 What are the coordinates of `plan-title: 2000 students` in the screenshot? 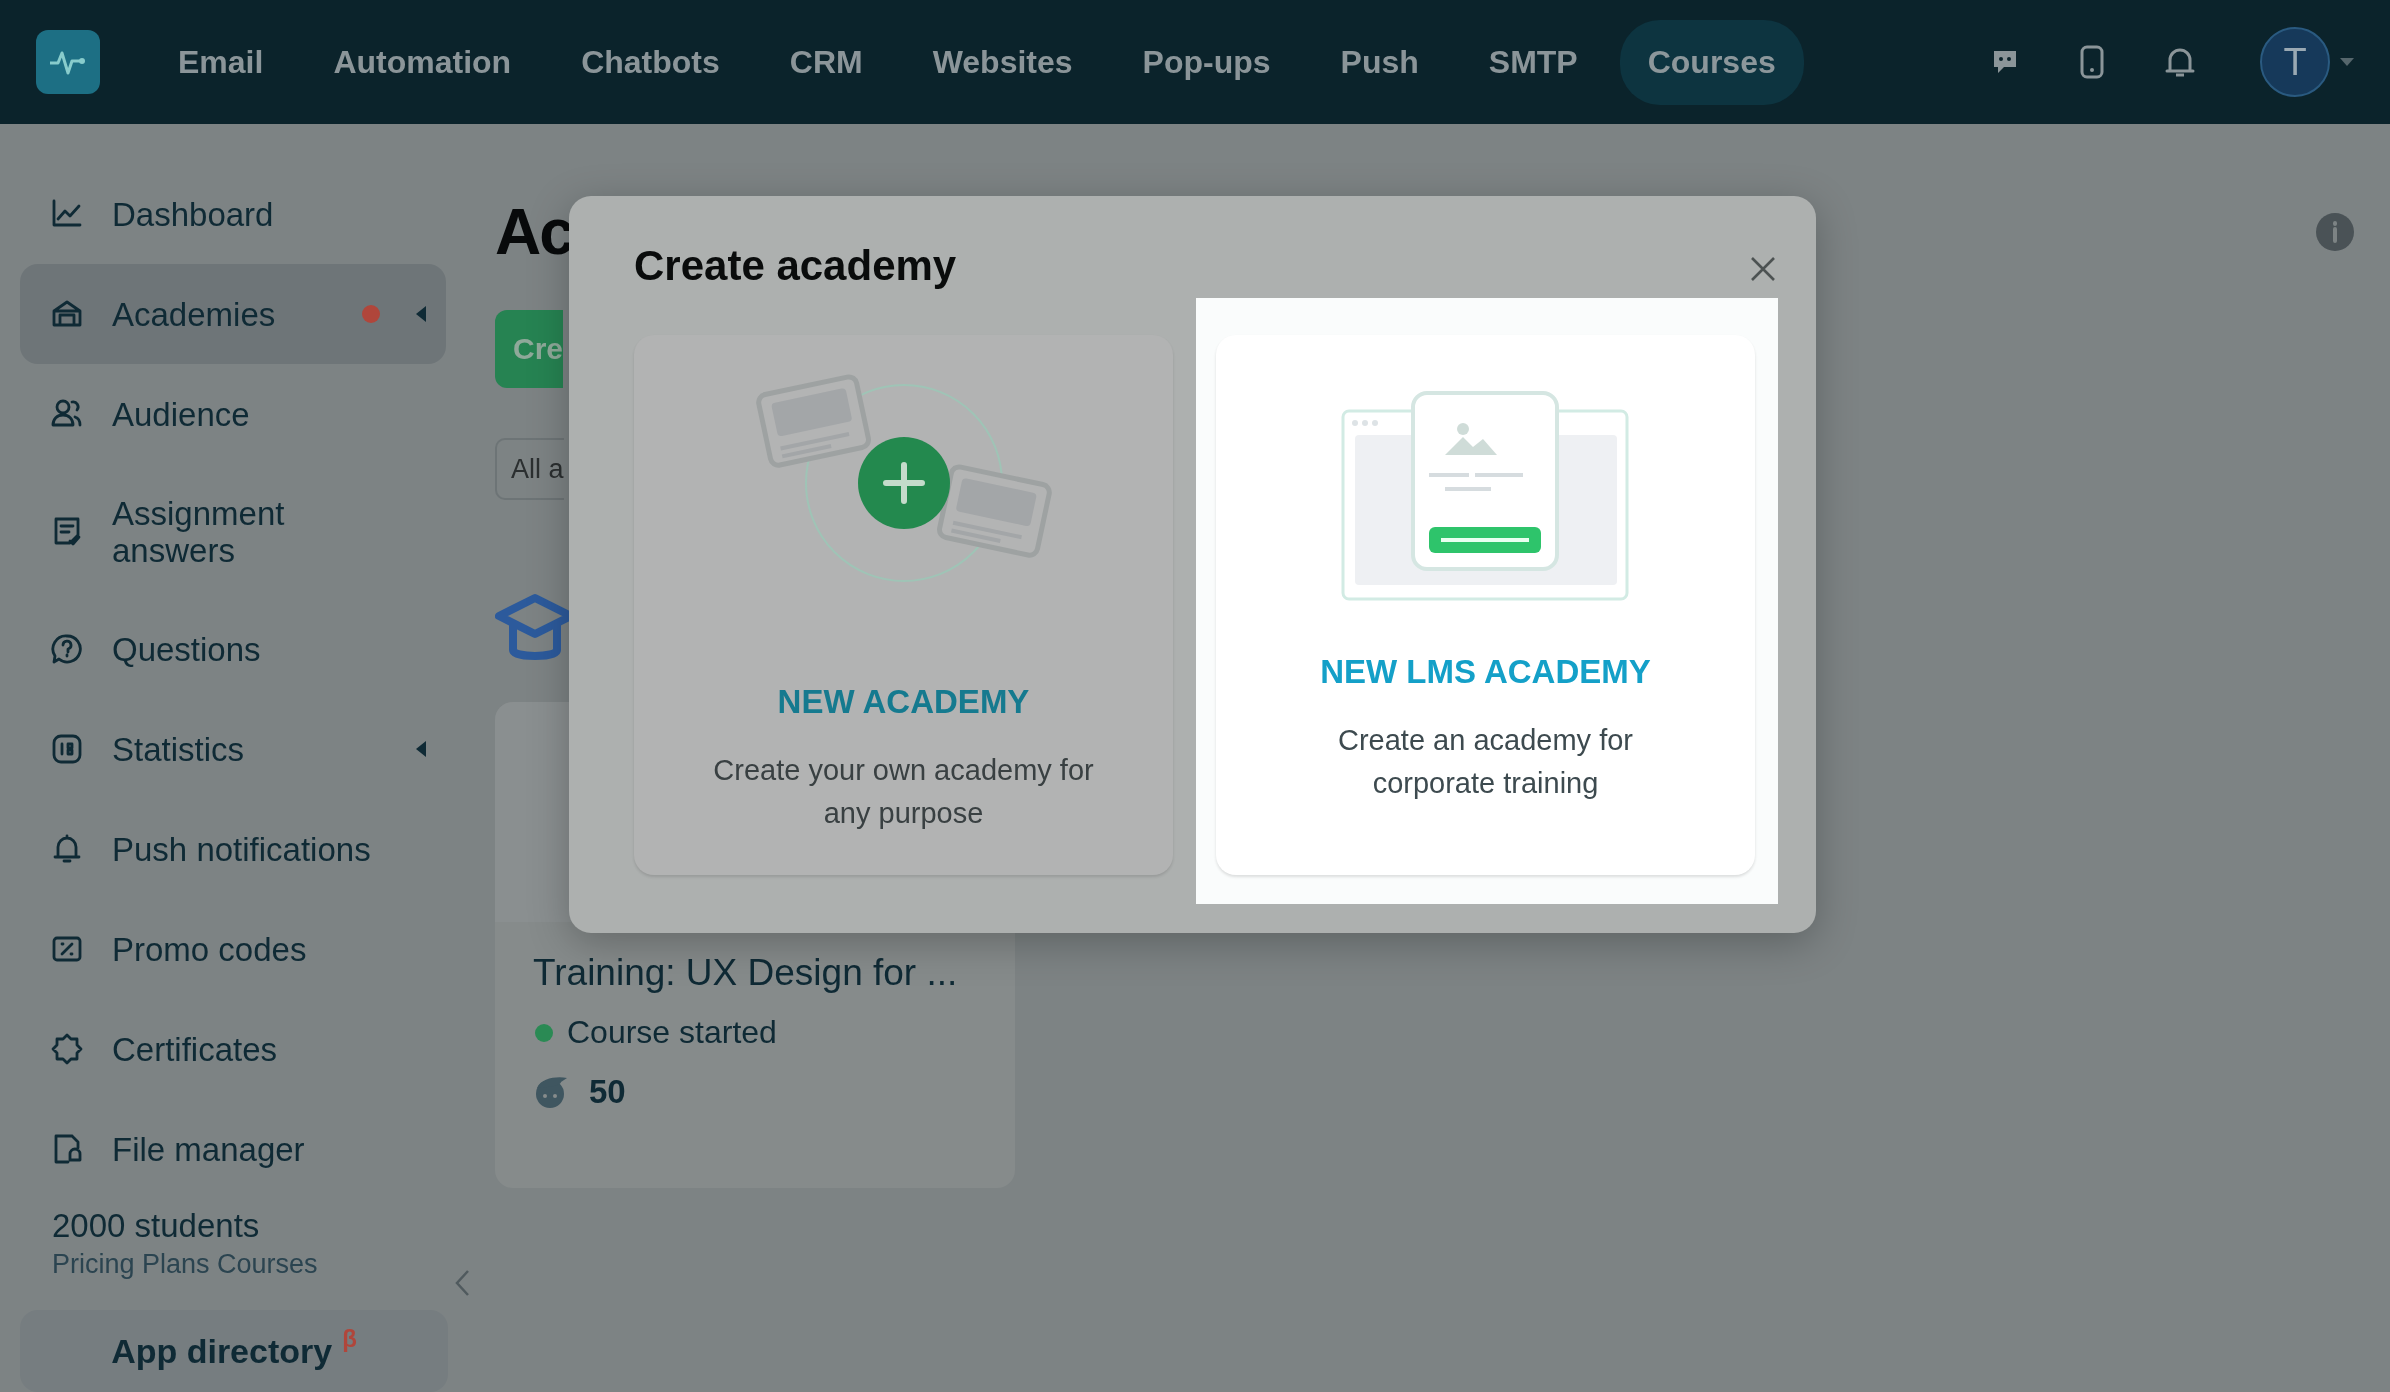 It's located at (156, 1226).